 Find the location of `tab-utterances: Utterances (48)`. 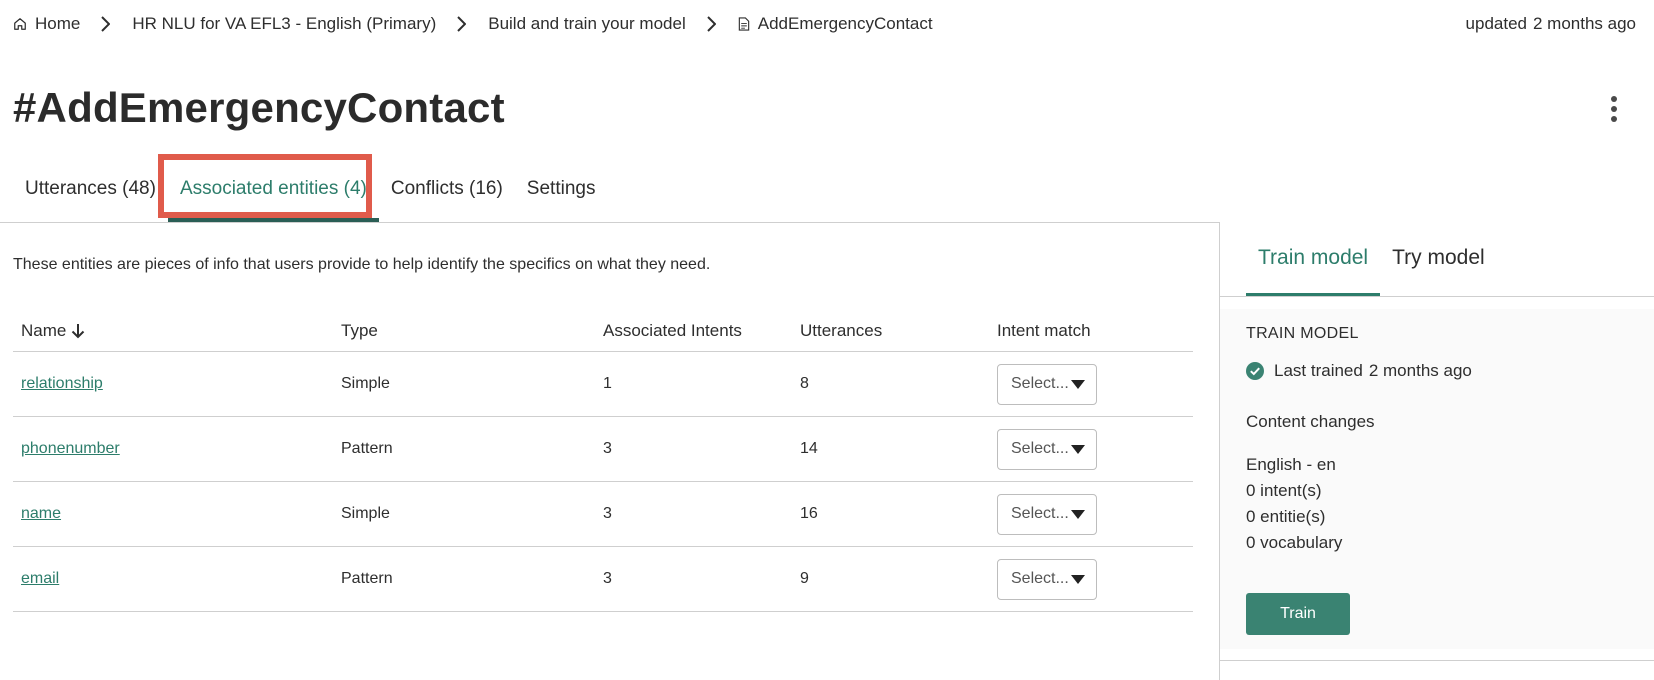

tab-utterances: Utterances (48) is located at coordinates (90, 191).